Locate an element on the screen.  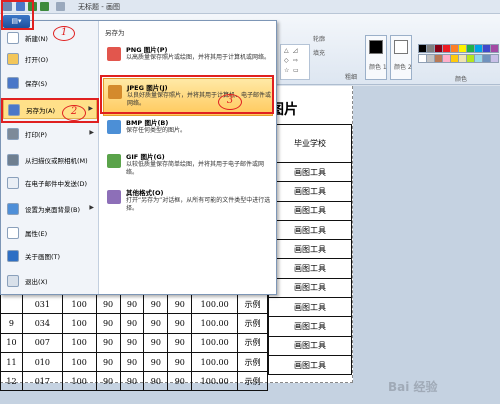
table-cell: 031 is located at coordinates (42, 304).